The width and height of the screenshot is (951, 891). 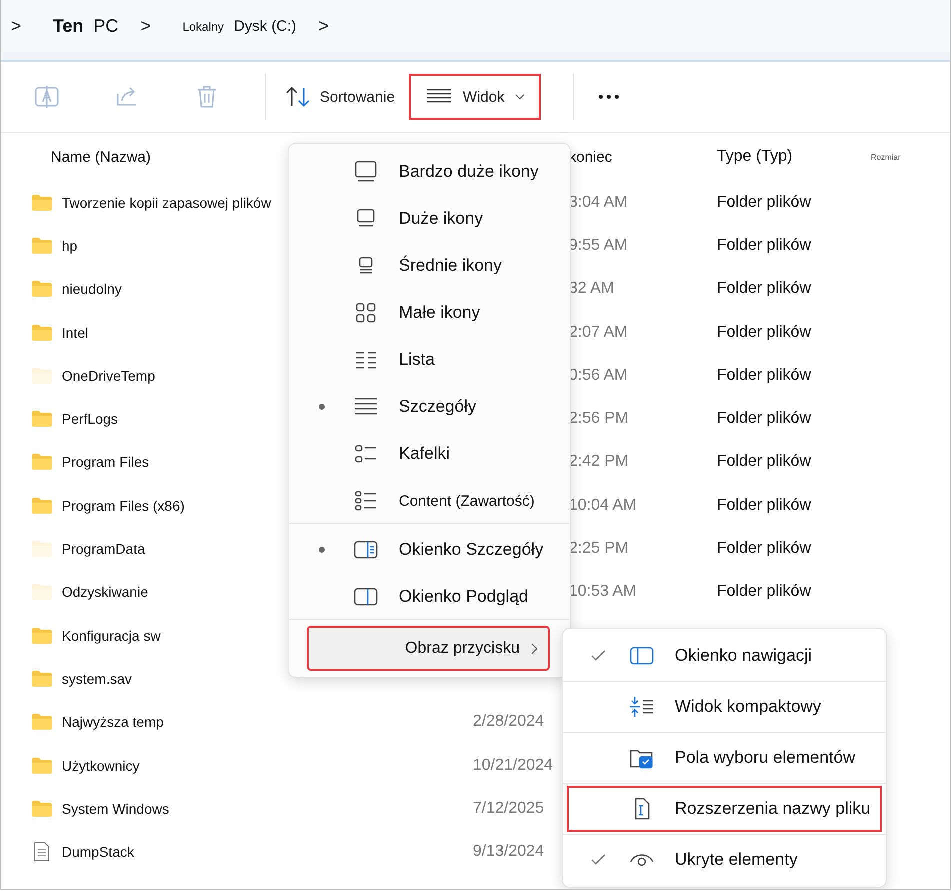 I want to click on tiles-icon, so click(x=366, y=453).